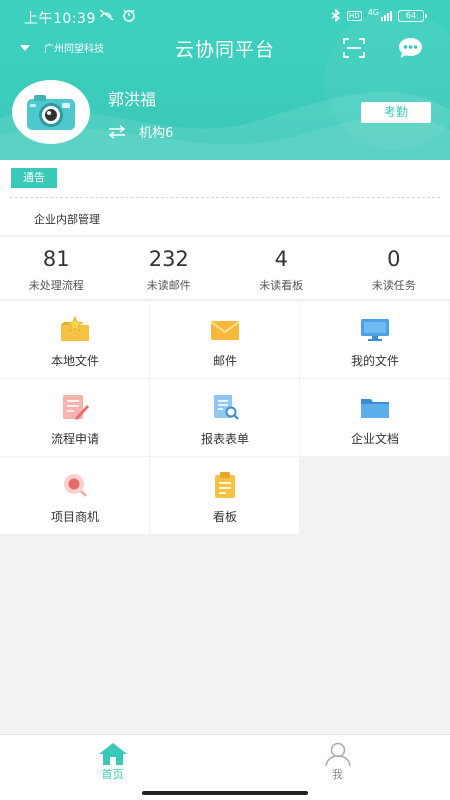  What do you see at coordinates (225, 793) in the screenshot?
I see `home-indicator` at bounding box center [225, 793].